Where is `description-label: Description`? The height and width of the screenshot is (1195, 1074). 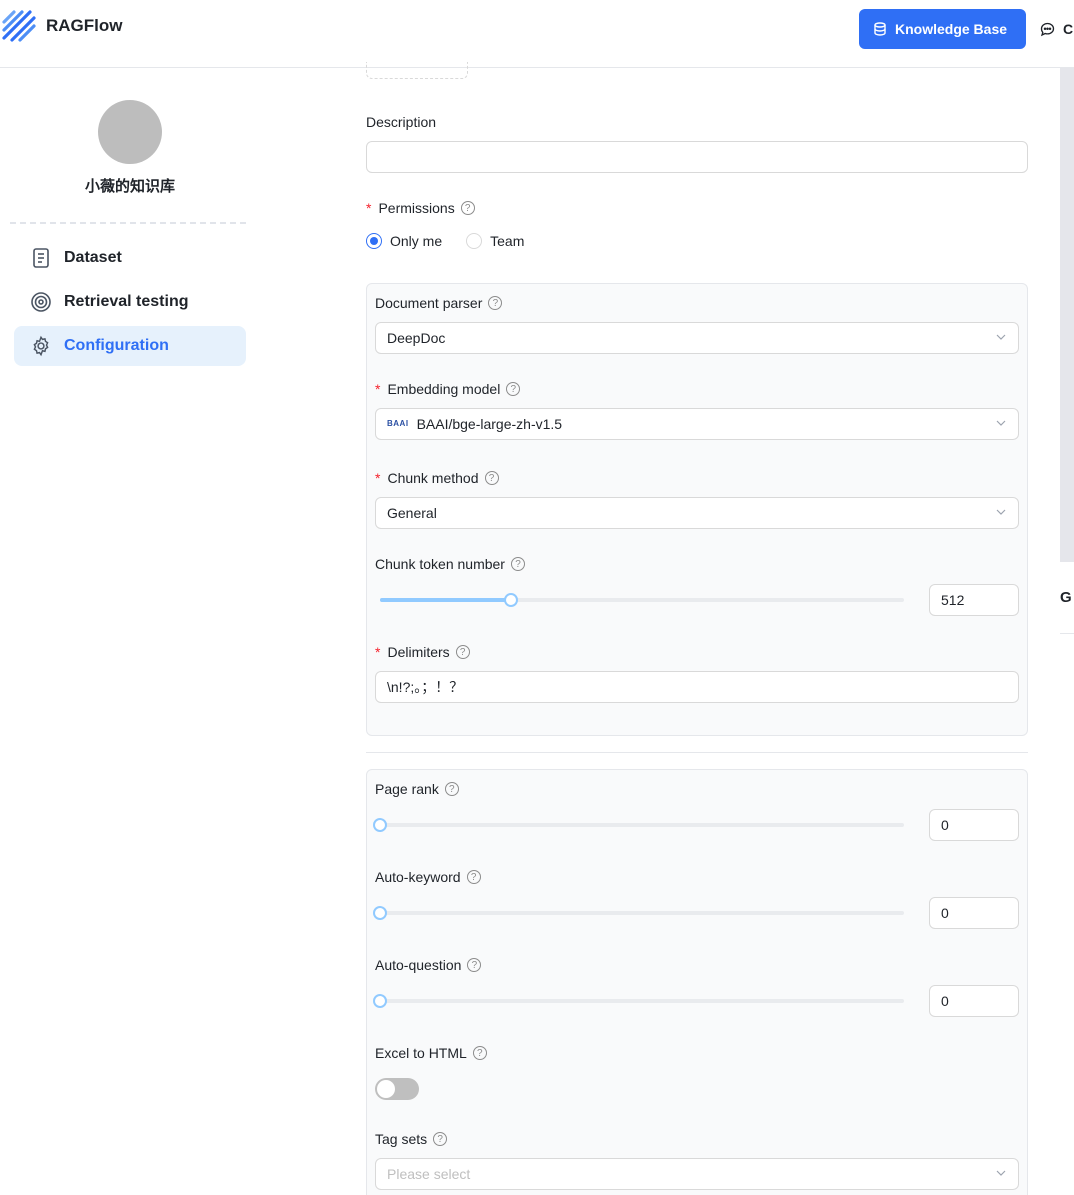 description-label: Description is located at coordinates (401, 122).